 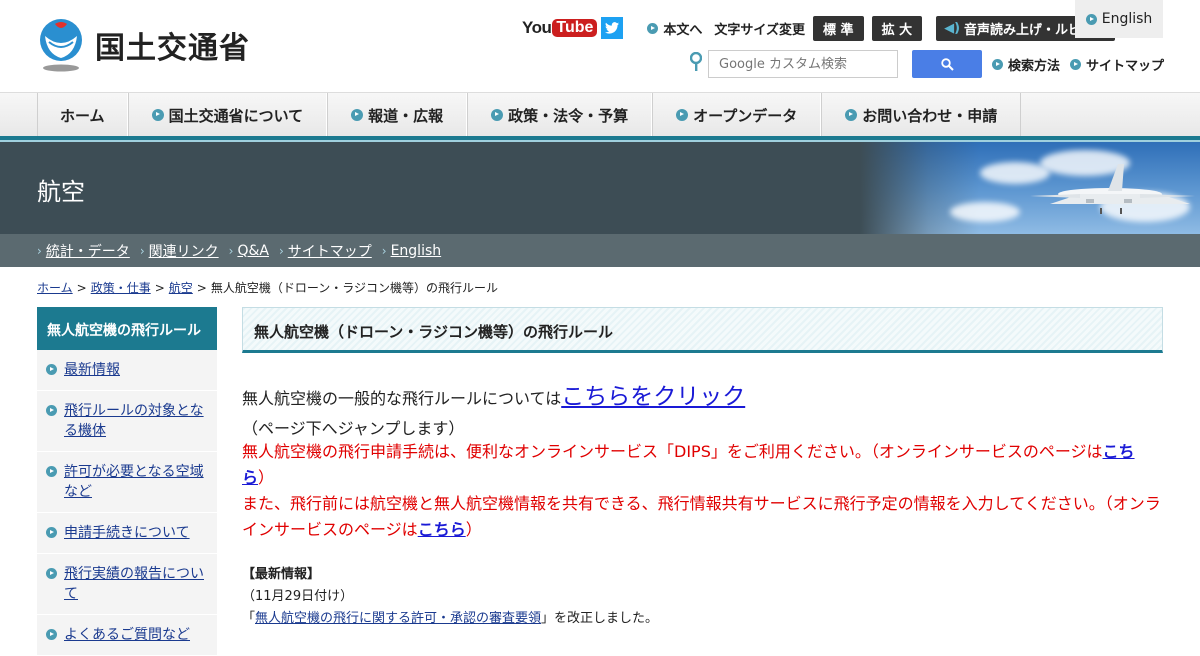 What do you see at coordinates (253, 250) in the screenshot?
I see `subnav-label: Q&A` at bounding box center [253, 250].